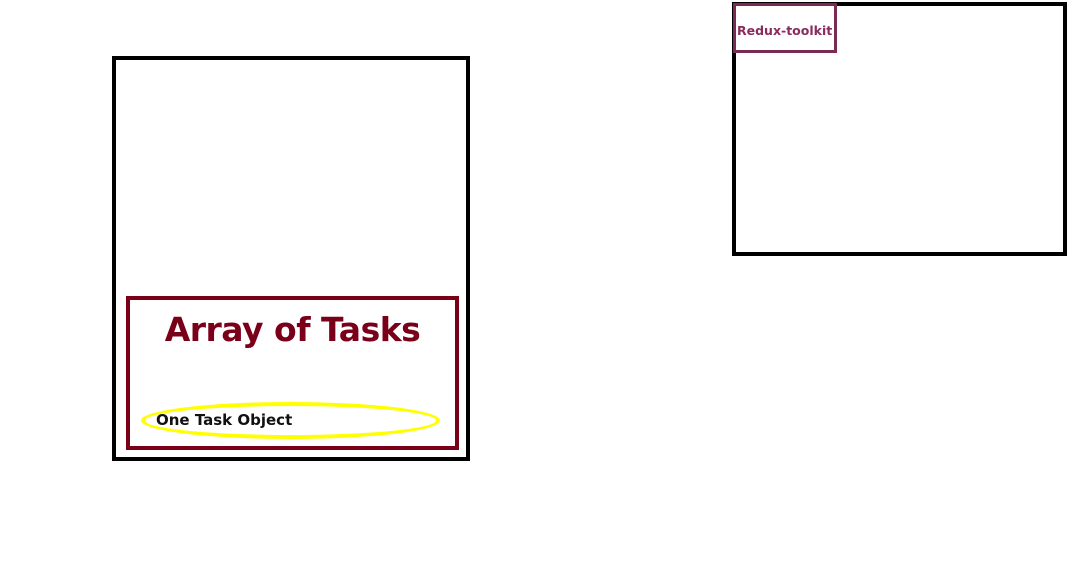 Image resolution: width=1067 pixels, height=572 pixels. I want to click on redux-toolkit-label: Redux-toolkit, so click(785, 30).